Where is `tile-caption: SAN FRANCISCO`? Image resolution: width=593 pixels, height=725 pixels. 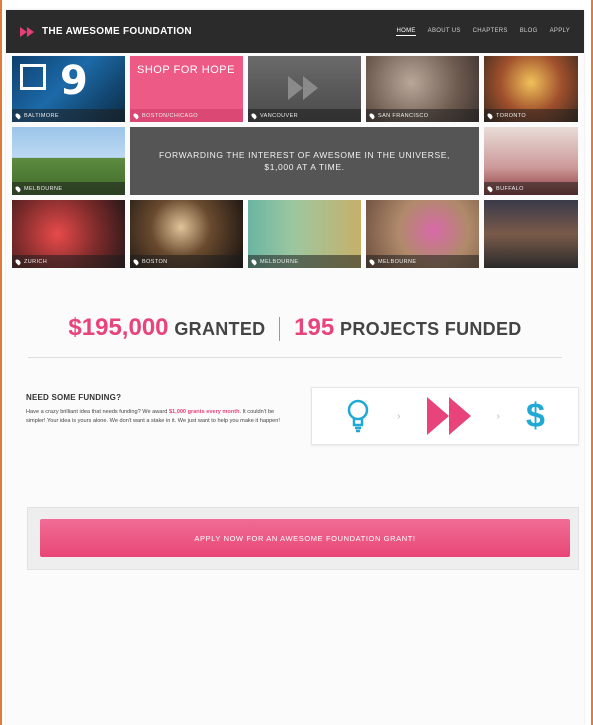 tile-caption: SAN FRANCISCO is located at coordinates (422, 115).